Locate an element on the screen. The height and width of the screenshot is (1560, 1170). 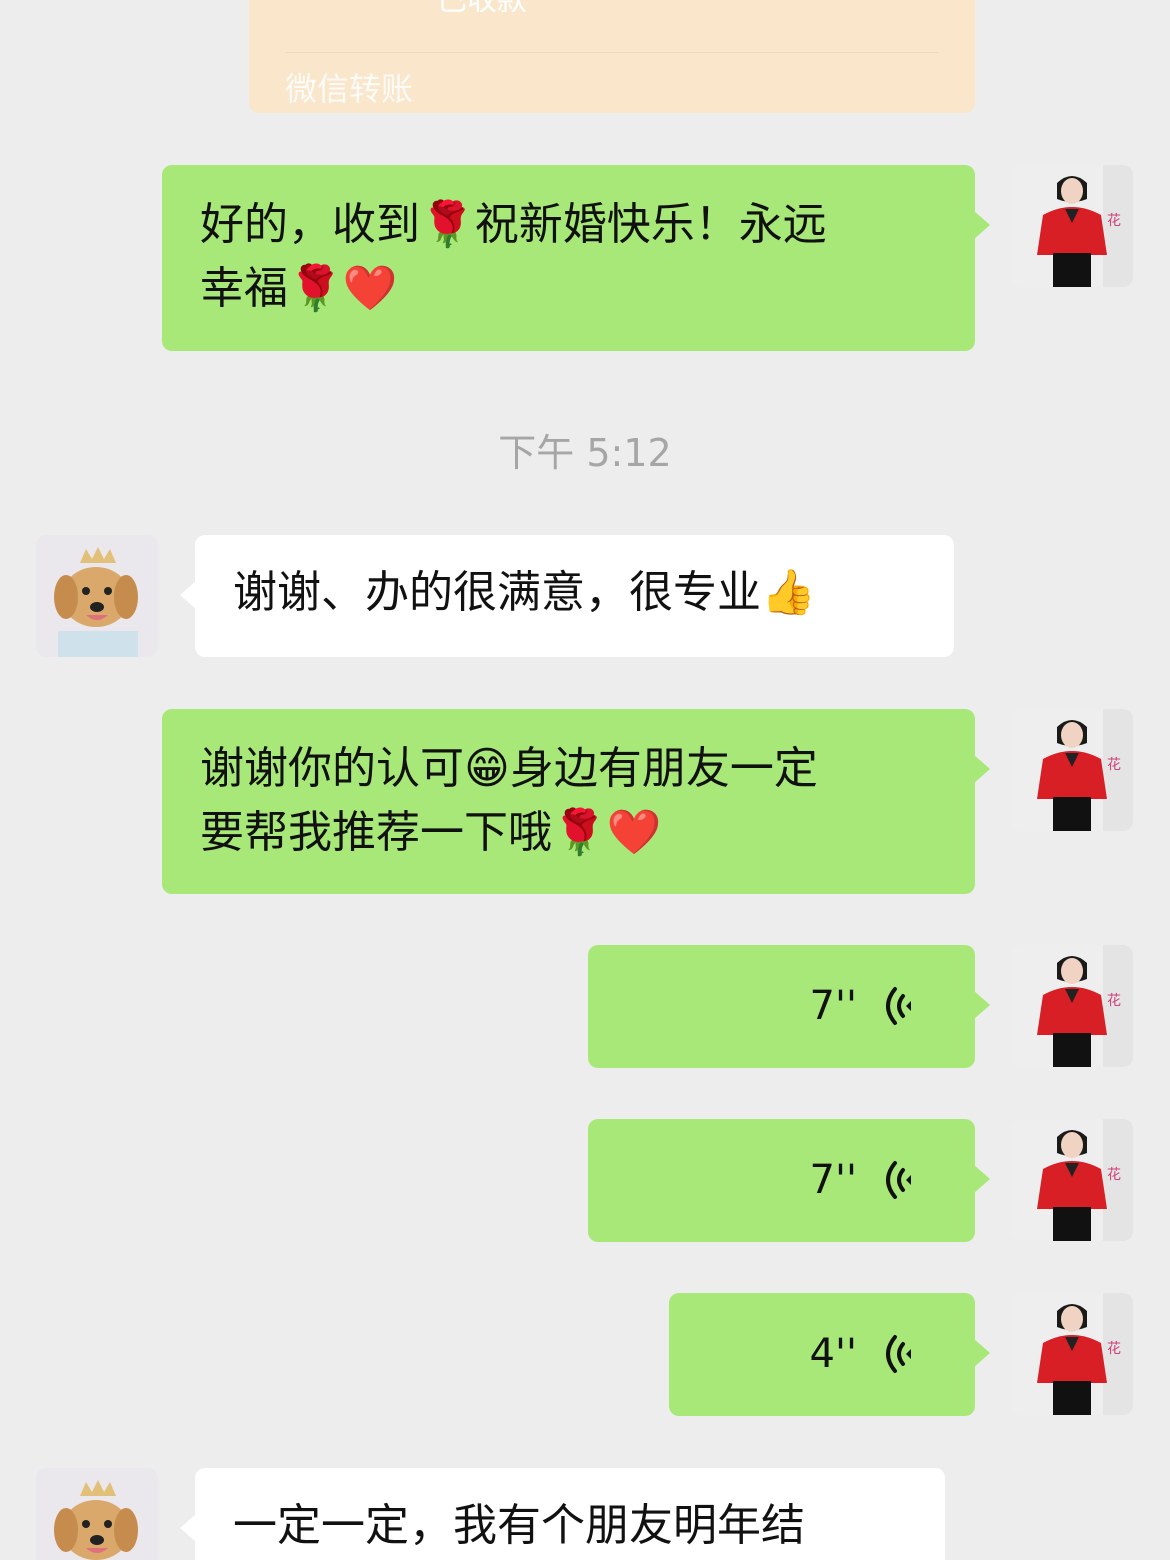
message-text: 幸福🌹❤️ is located at coordinates (299, 288).